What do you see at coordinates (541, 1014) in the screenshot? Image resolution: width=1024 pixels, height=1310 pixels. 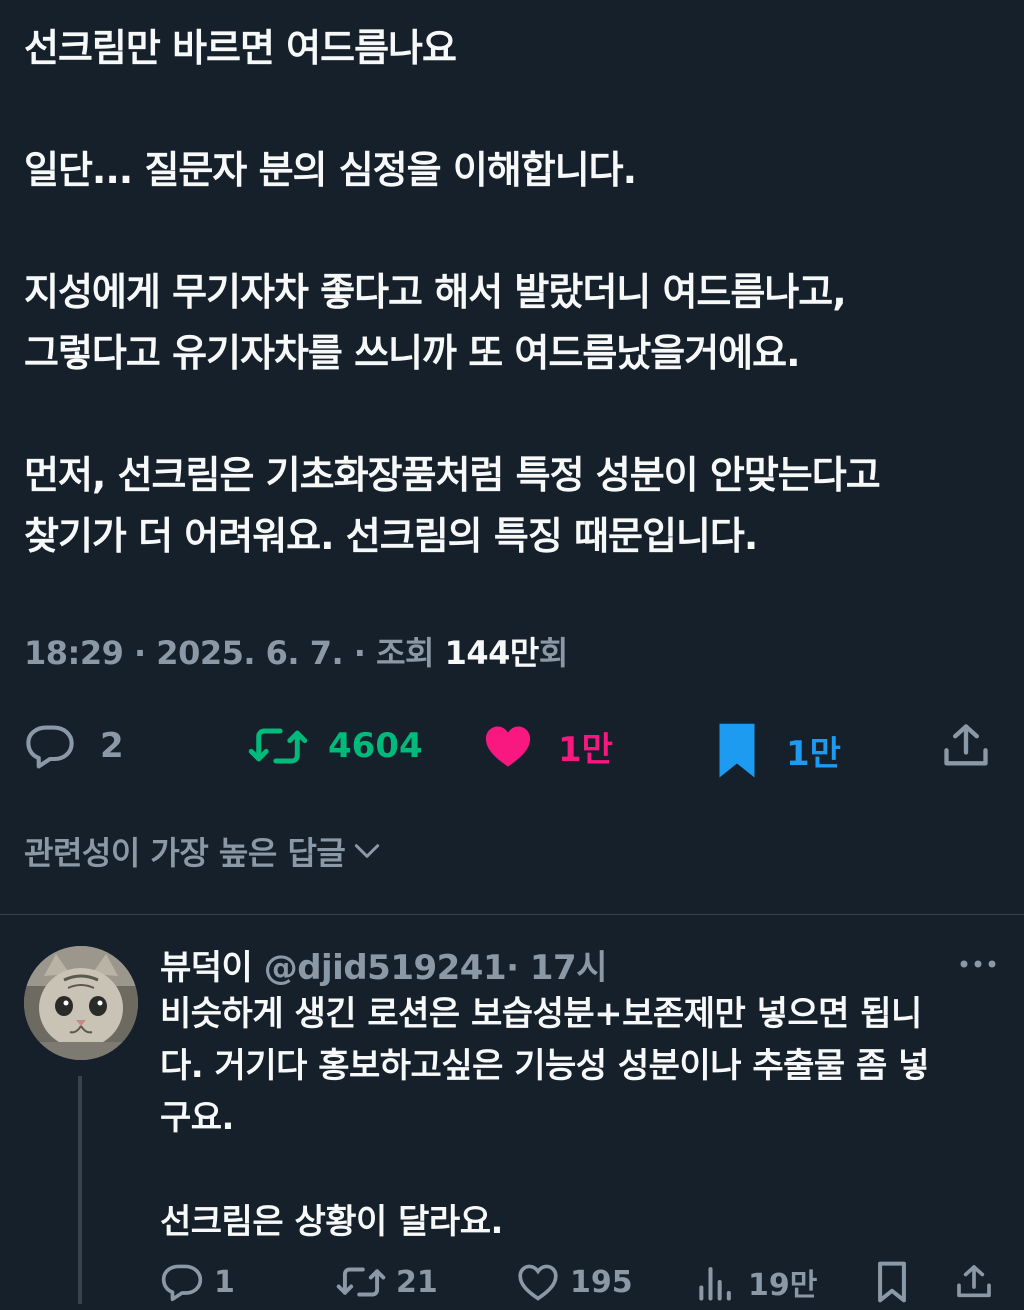 I see `reply-line: 비슷하게 생긴 로션은 보습성분+보존제만 넣으면 됩니` at bounding box center [541, 1014].